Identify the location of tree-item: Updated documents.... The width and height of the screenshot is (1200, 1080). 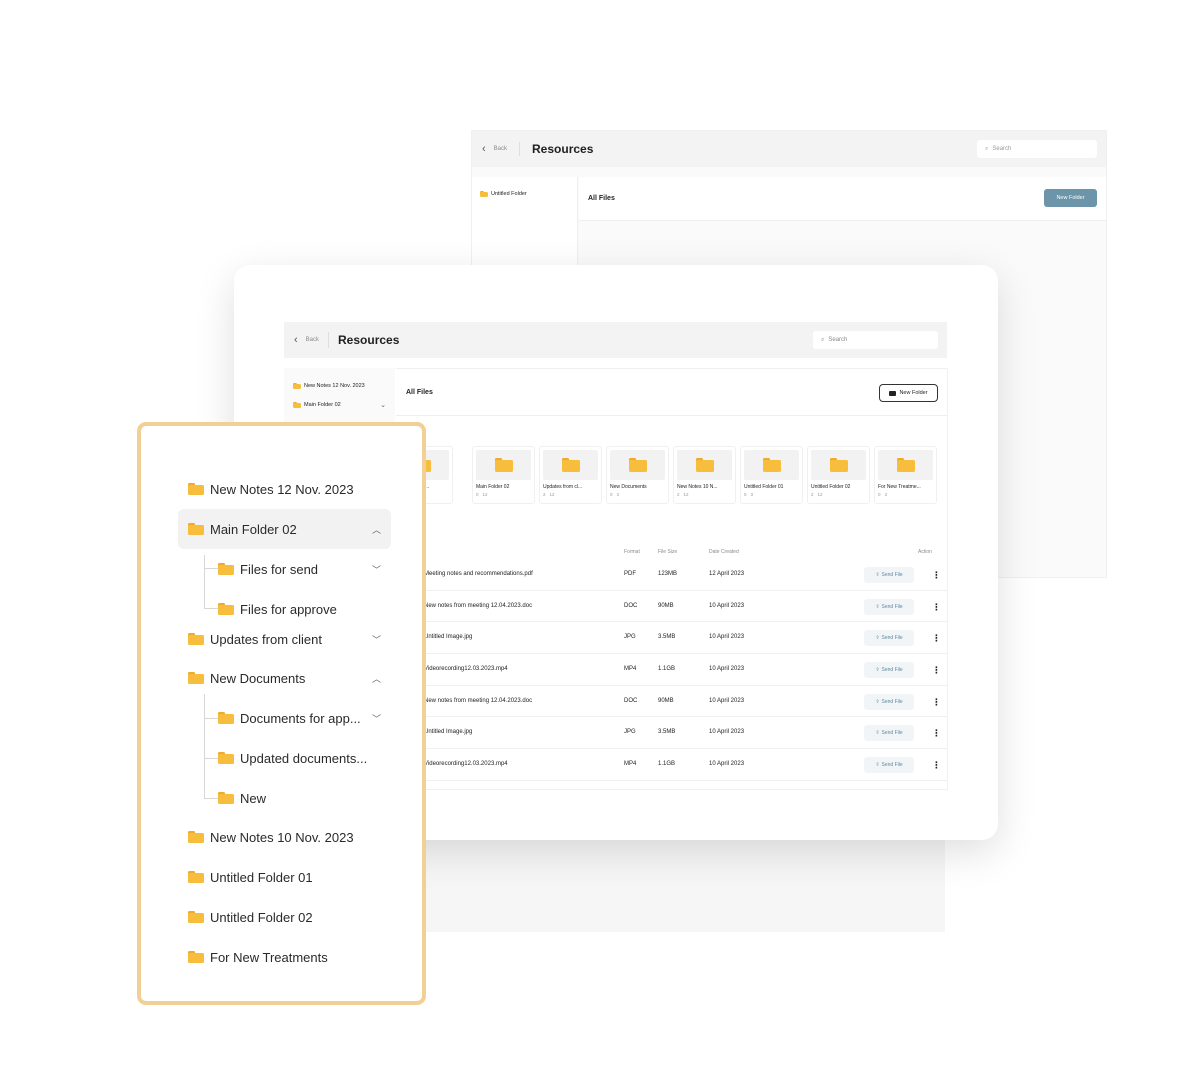
(304, 758).